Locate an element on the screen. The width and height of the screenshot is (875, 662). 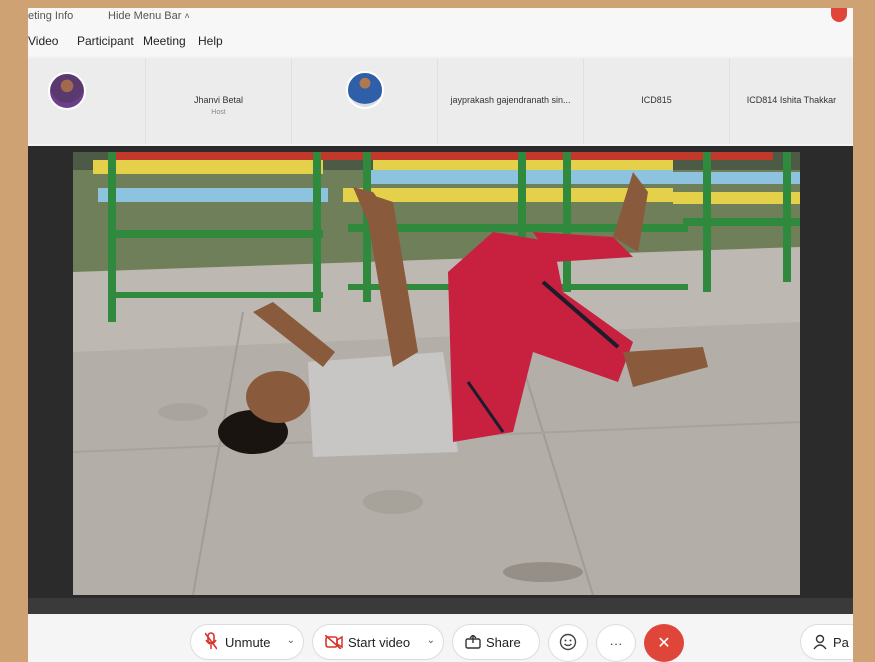
more-button: ··· is located at coordinates (616, 643).